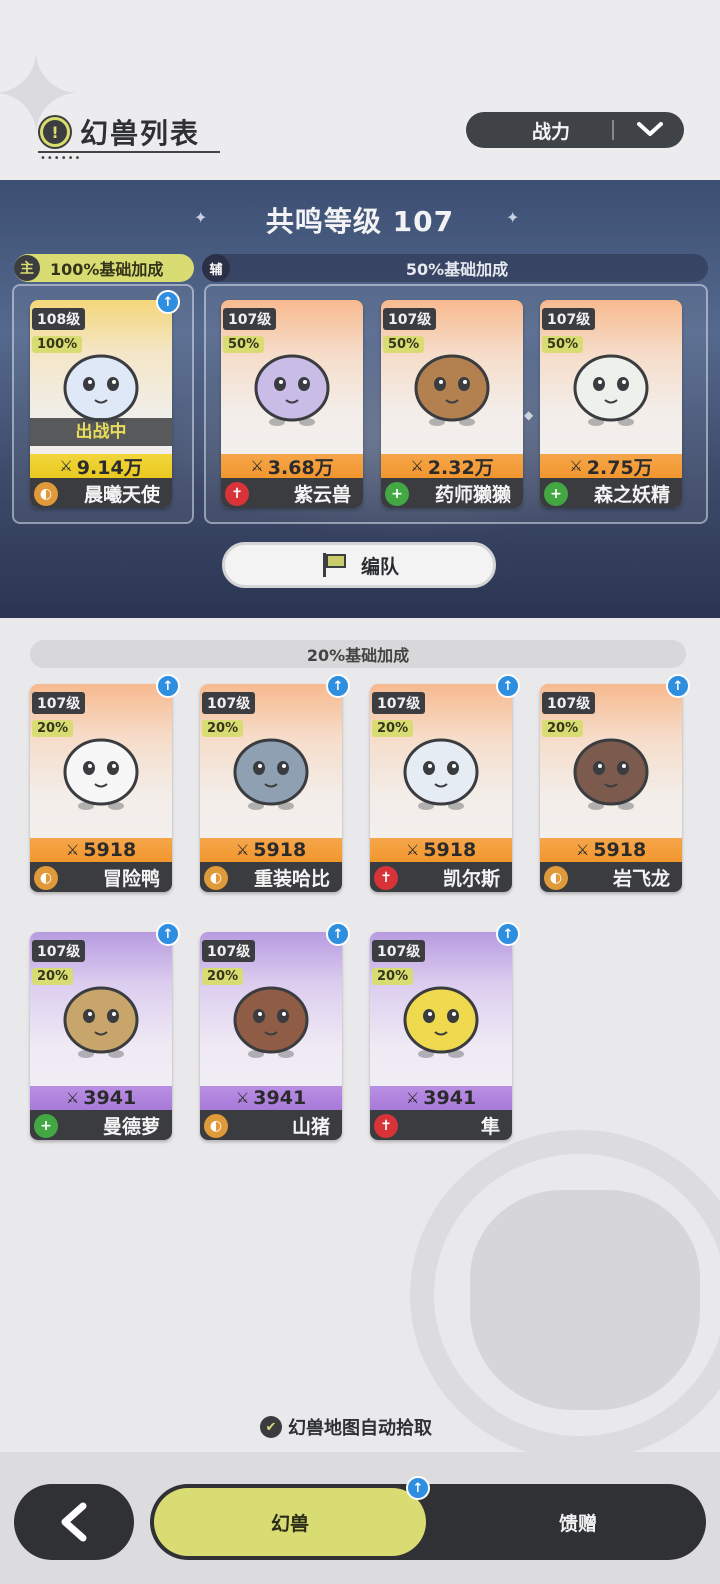  I want to click on support-bonus-label: 50%基础加成, so click(457, 269).